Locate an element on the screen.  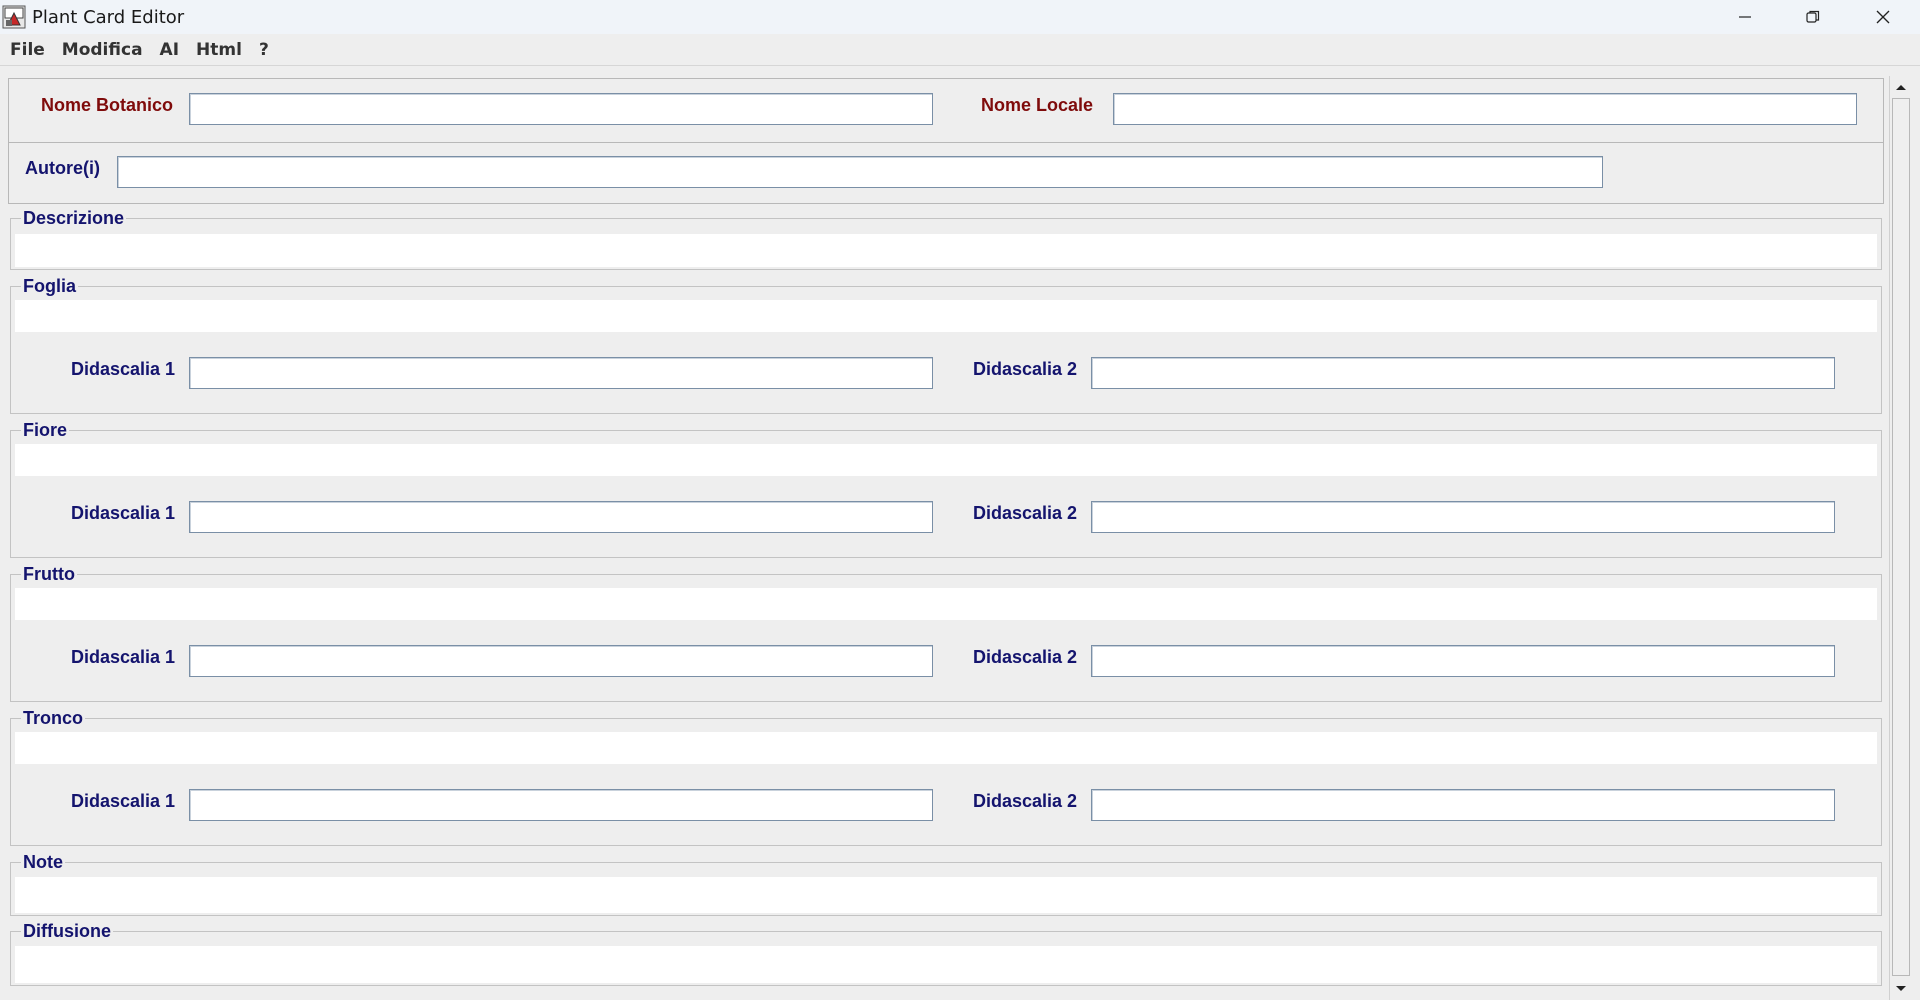
restore-icon is located at coordinates (1813, 16).